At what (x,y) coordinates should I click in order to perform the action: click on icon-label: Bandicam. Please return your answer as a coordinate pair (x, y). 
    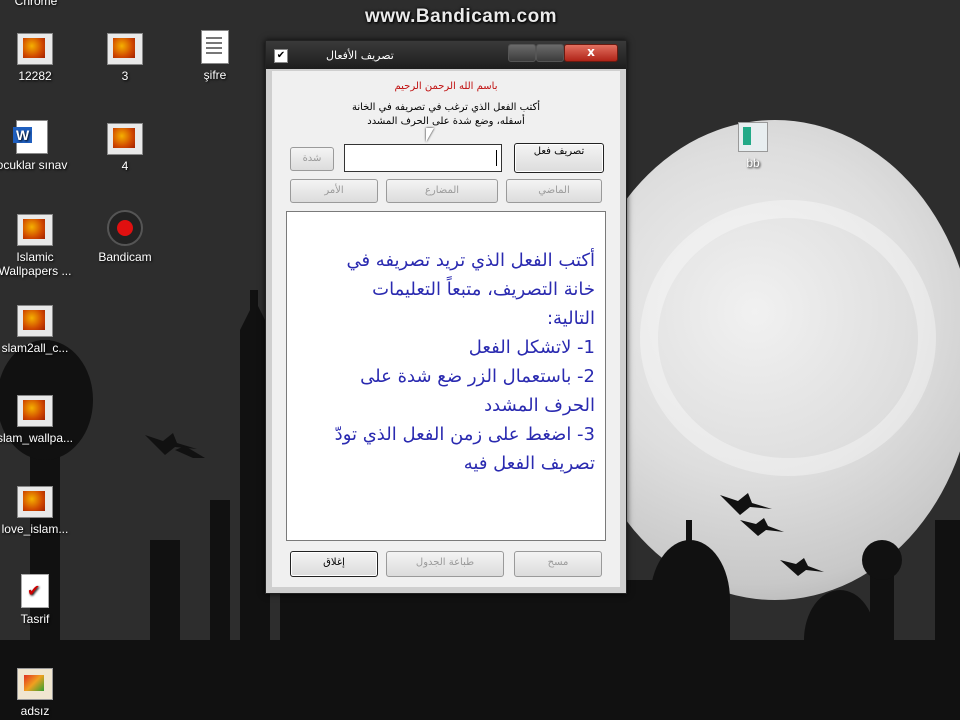
    Looking at the image, I should click on (125, 257).